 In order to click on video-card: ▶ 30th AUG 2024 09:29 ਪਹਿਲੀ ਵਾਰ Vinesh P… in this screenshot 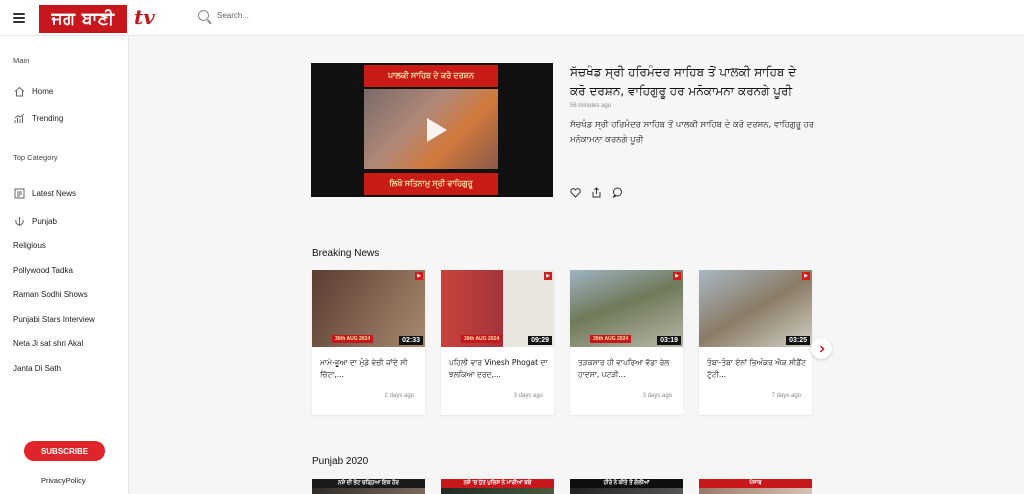, I will do `click(497, 342)`.